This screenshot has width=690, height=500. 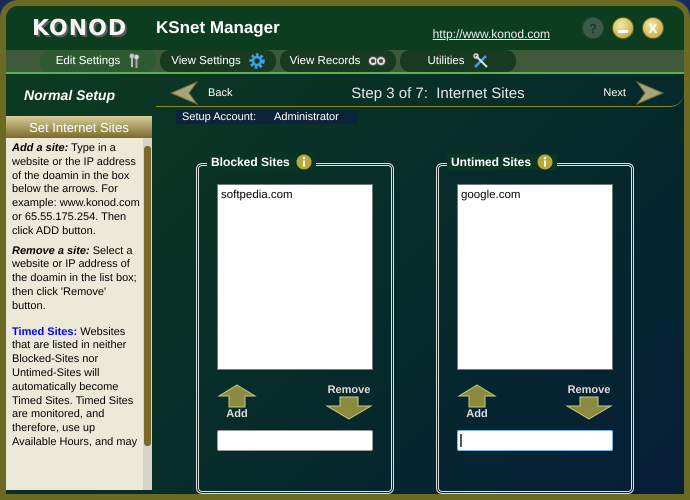 I want to click on app-title: KSnet Manager, so click(x=218, y=28).